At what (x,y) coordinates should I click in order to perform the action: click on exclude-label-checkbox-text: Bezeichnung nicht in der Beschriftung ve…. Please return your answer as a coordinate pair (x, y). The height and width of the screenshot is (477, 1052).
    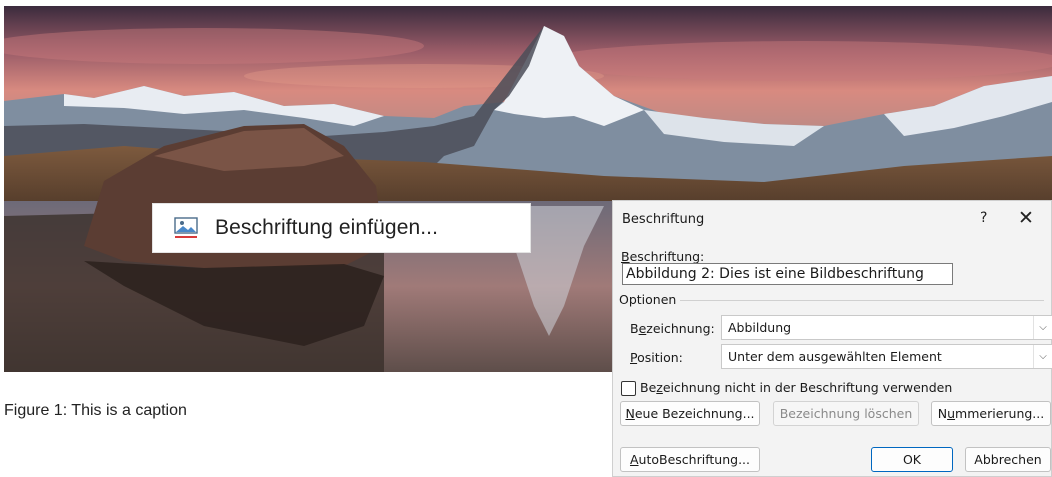
    Looking at the image, I should click on (796, 387).